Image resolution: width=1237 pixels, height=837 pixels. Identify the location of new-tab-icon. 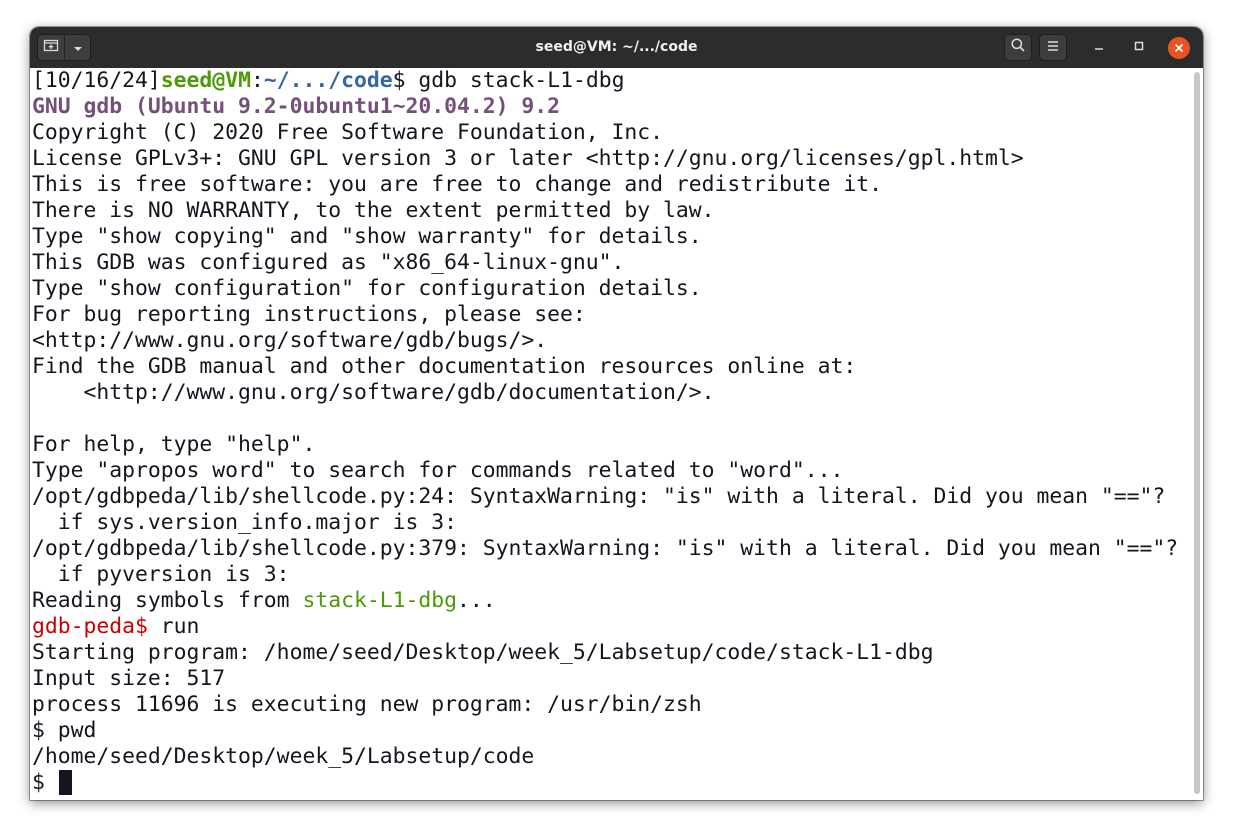
(51, 47).